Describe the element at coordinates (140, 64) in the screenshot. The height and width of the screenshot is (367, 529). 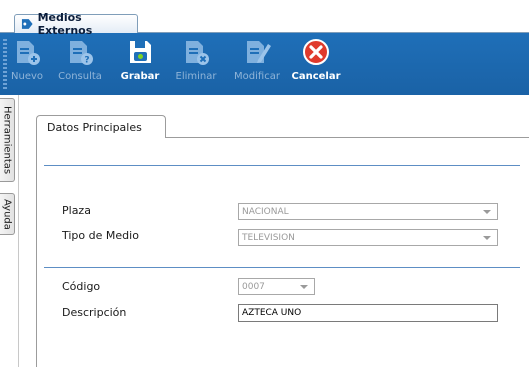
I see `grabar-button: Grabar` at that location.